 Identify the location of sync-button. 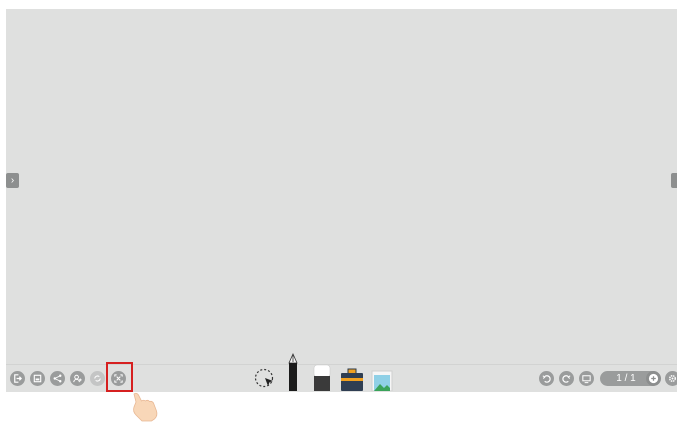
(97, 378).